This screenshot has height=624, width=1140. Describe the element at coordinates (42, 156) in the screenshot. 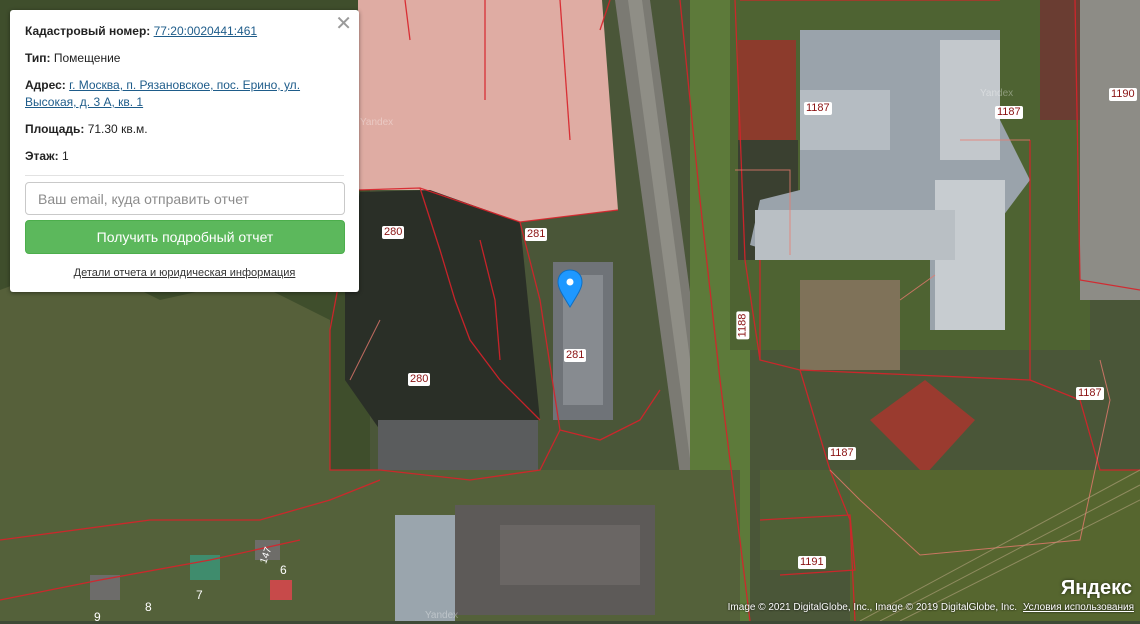

I see `floor-label: Этаж:` at that location.